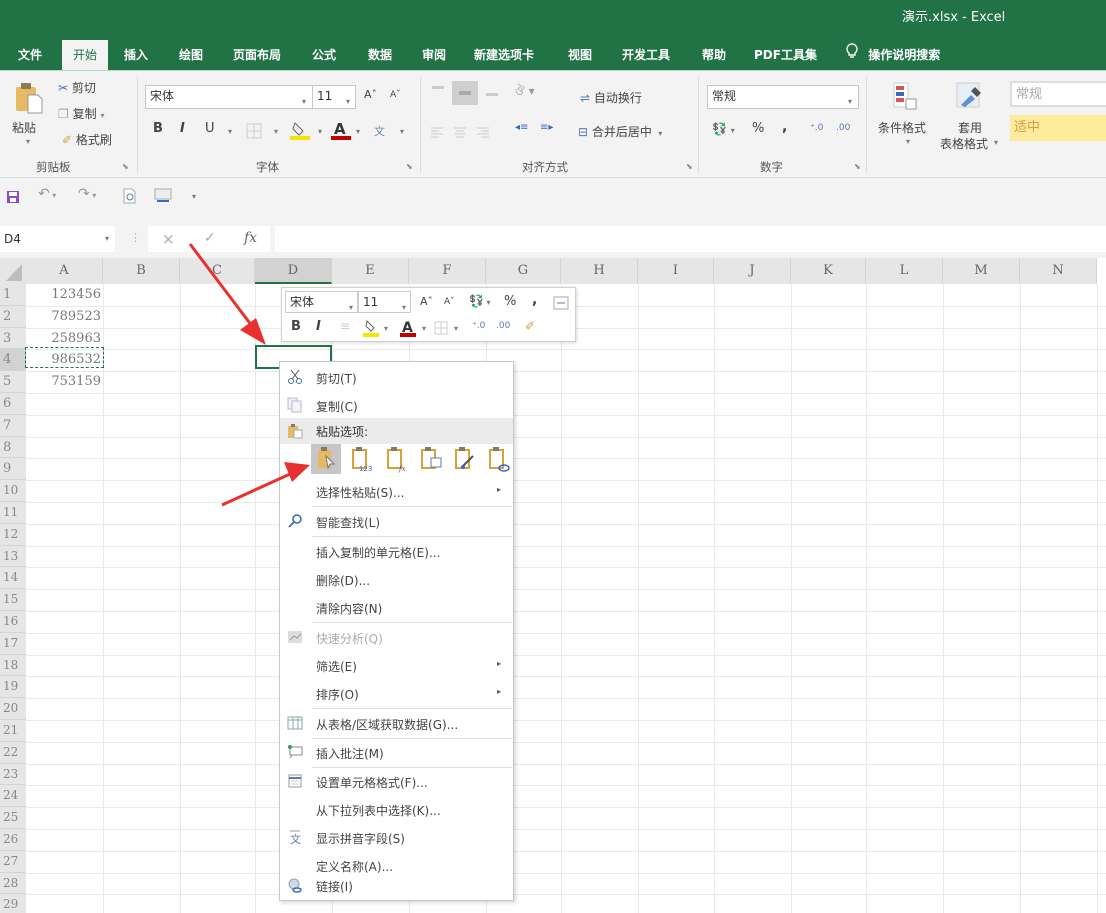 This screenshot has height=913, width=1106. Describe the element at coordinates (408, 330) in the screenshot. I see `mini-font-color-button: A` at that location.